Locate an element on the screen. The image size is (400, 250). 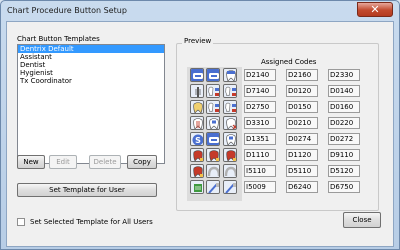
implant-icon is located at coordinates (197, 91).